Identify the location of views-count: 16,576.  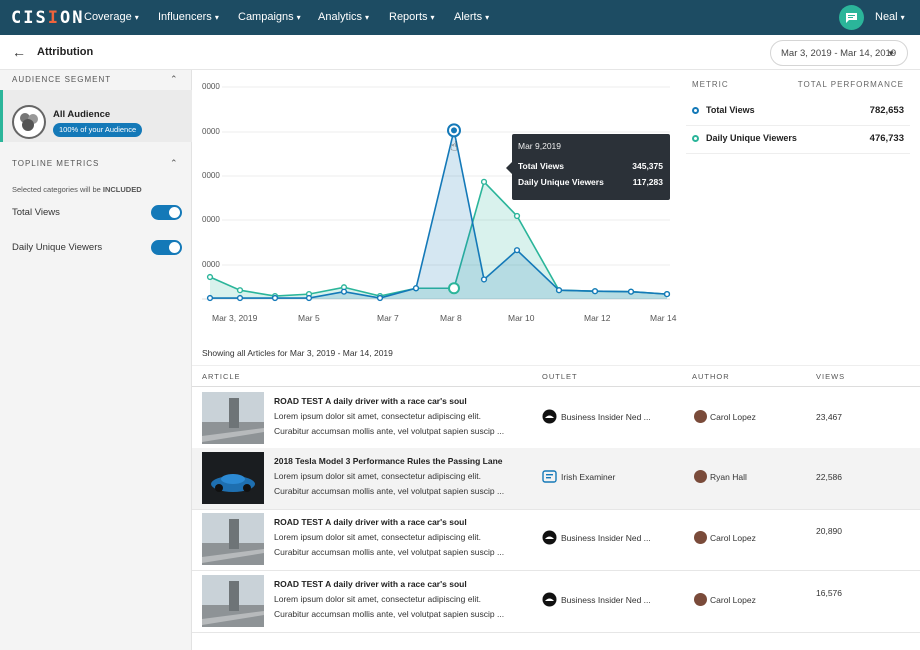
(829, 593).